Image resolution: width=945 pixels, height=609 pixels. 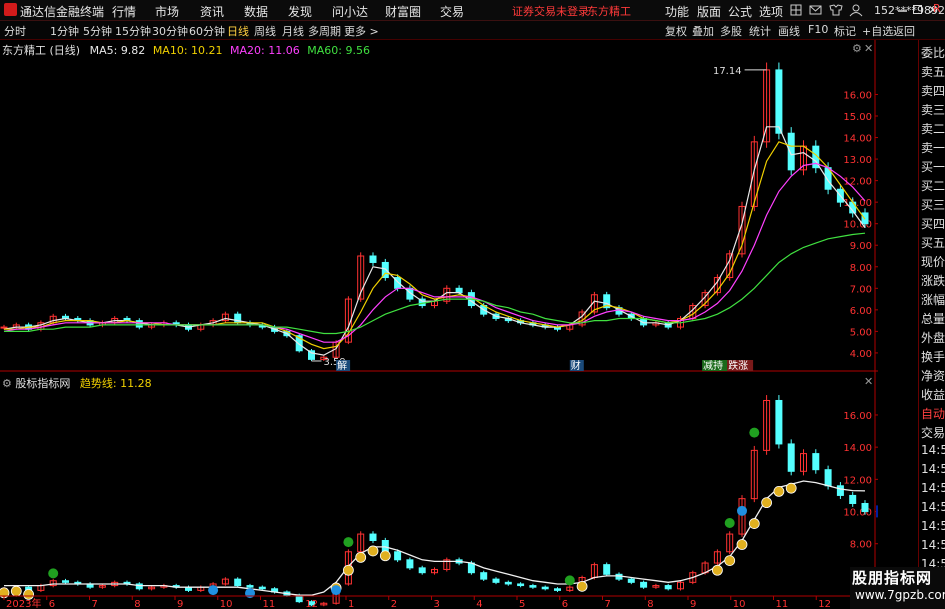 What do you see at coordinates (7, 383) in the screenshot?
I see `gear-small-icon: ⚙` at bounding box center [7, 383].